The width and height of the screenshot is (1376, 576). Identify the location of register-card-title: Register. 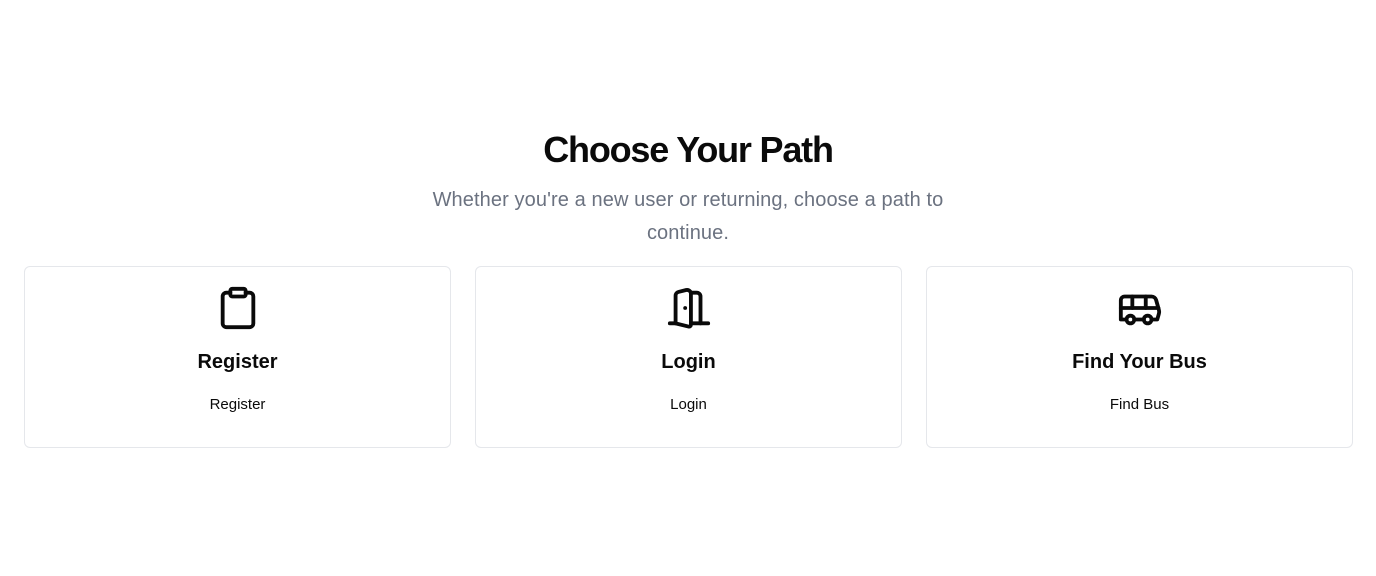
(237, 362).